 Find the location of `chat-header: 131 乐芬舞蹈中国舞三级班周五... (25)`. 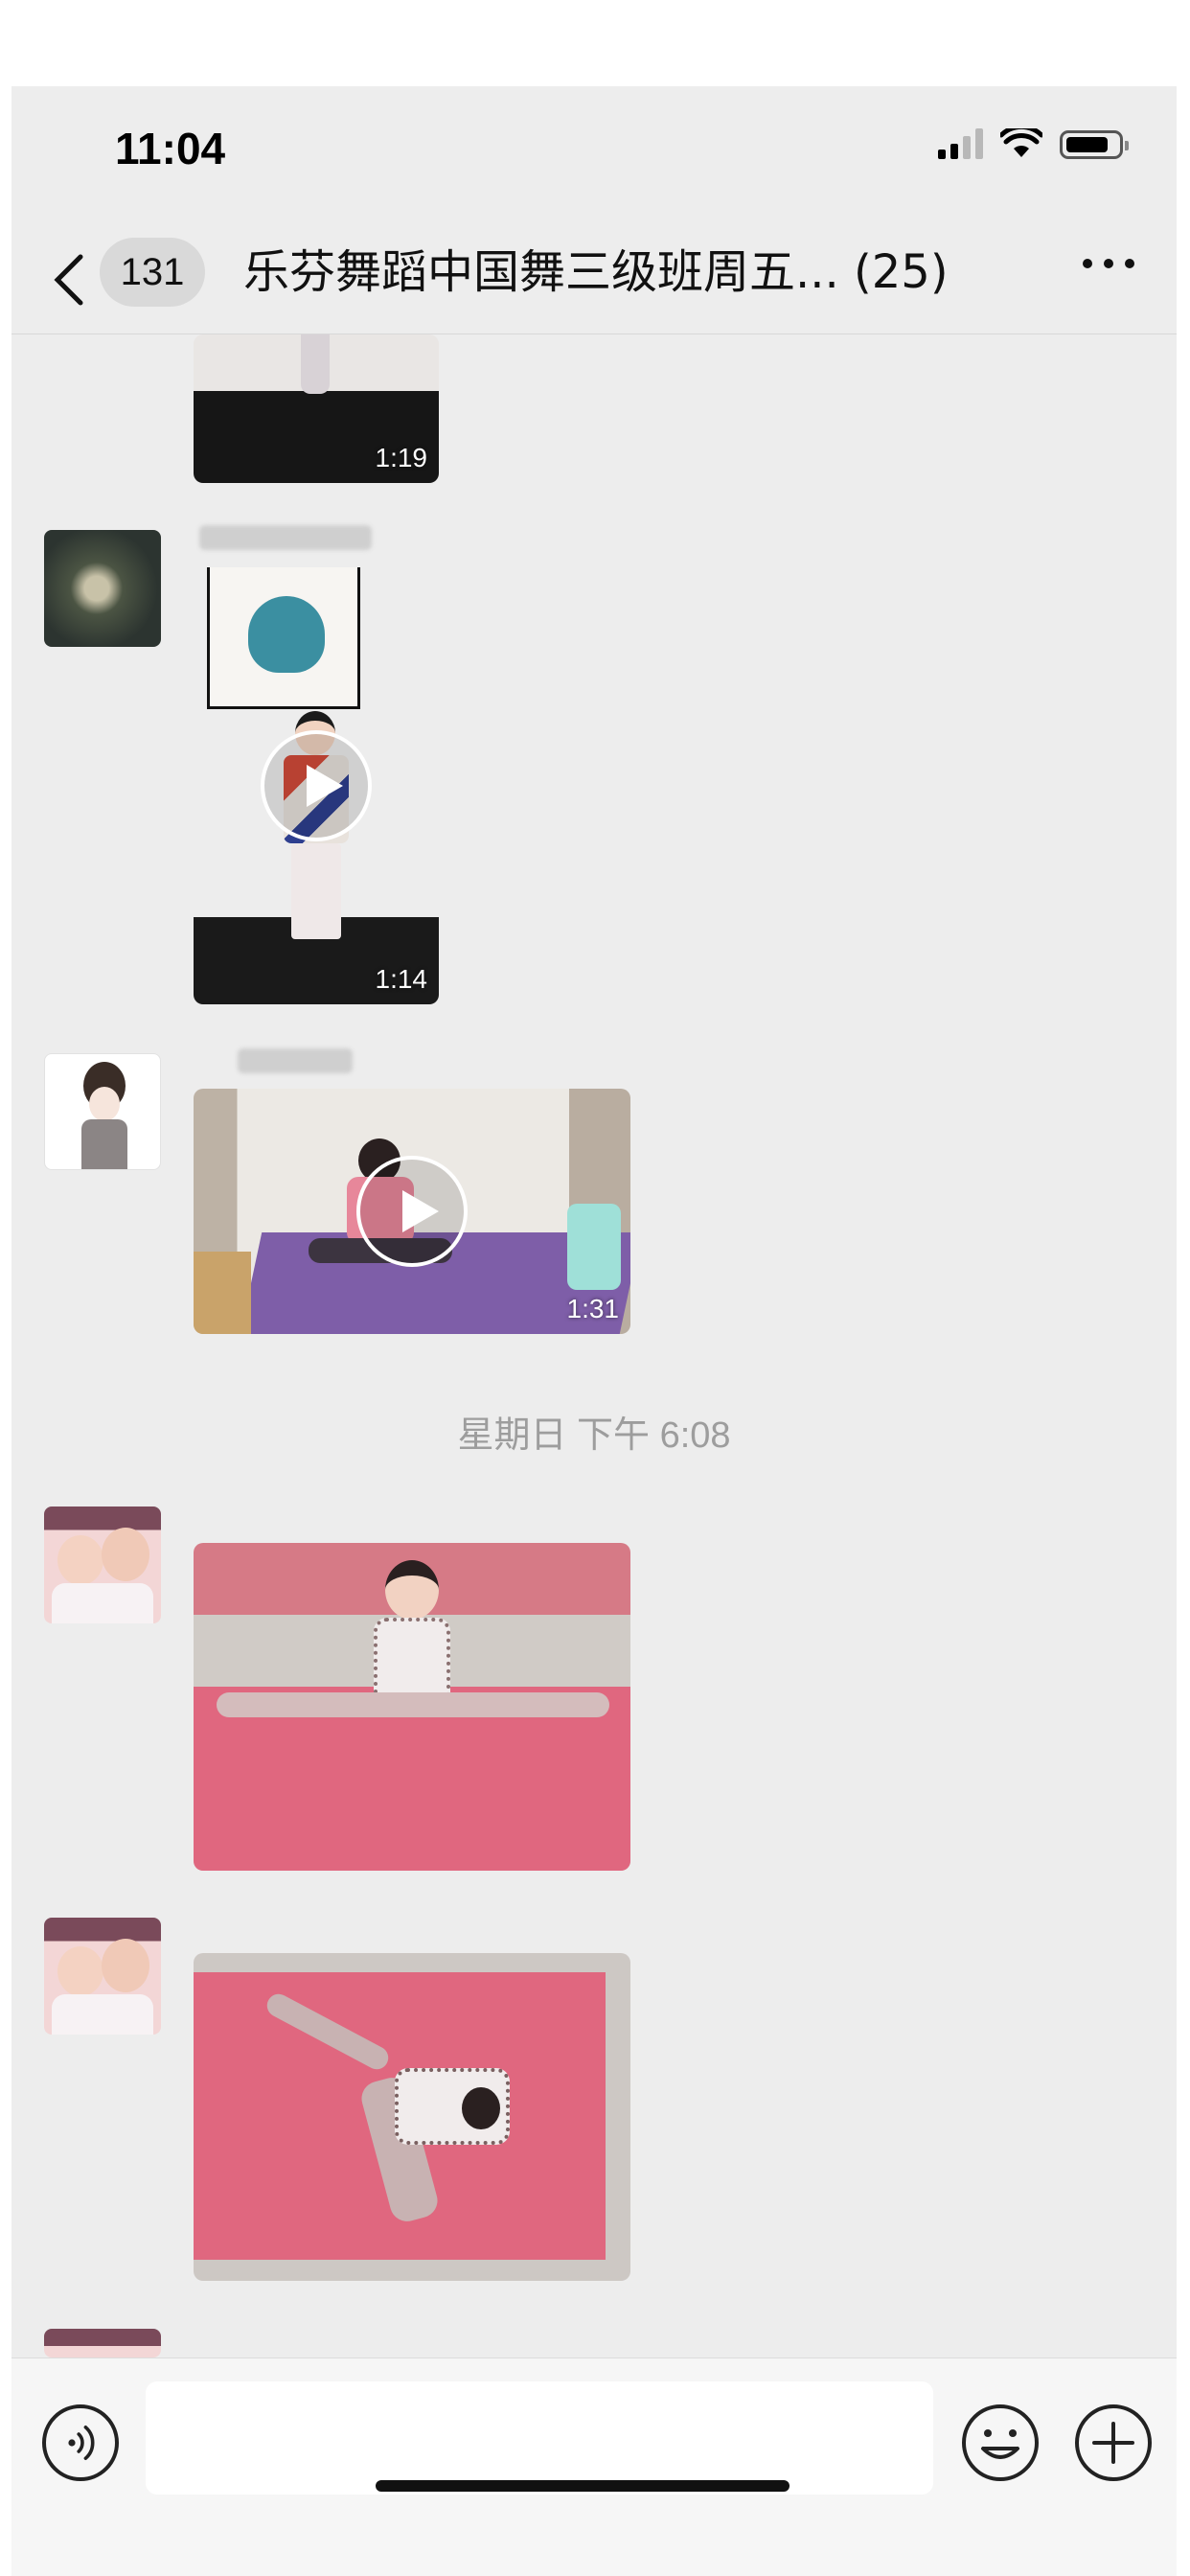

chat-header: 131 乐芬舞蹈中国舞三级班周五... (25) is located at coordinates (594, 277).